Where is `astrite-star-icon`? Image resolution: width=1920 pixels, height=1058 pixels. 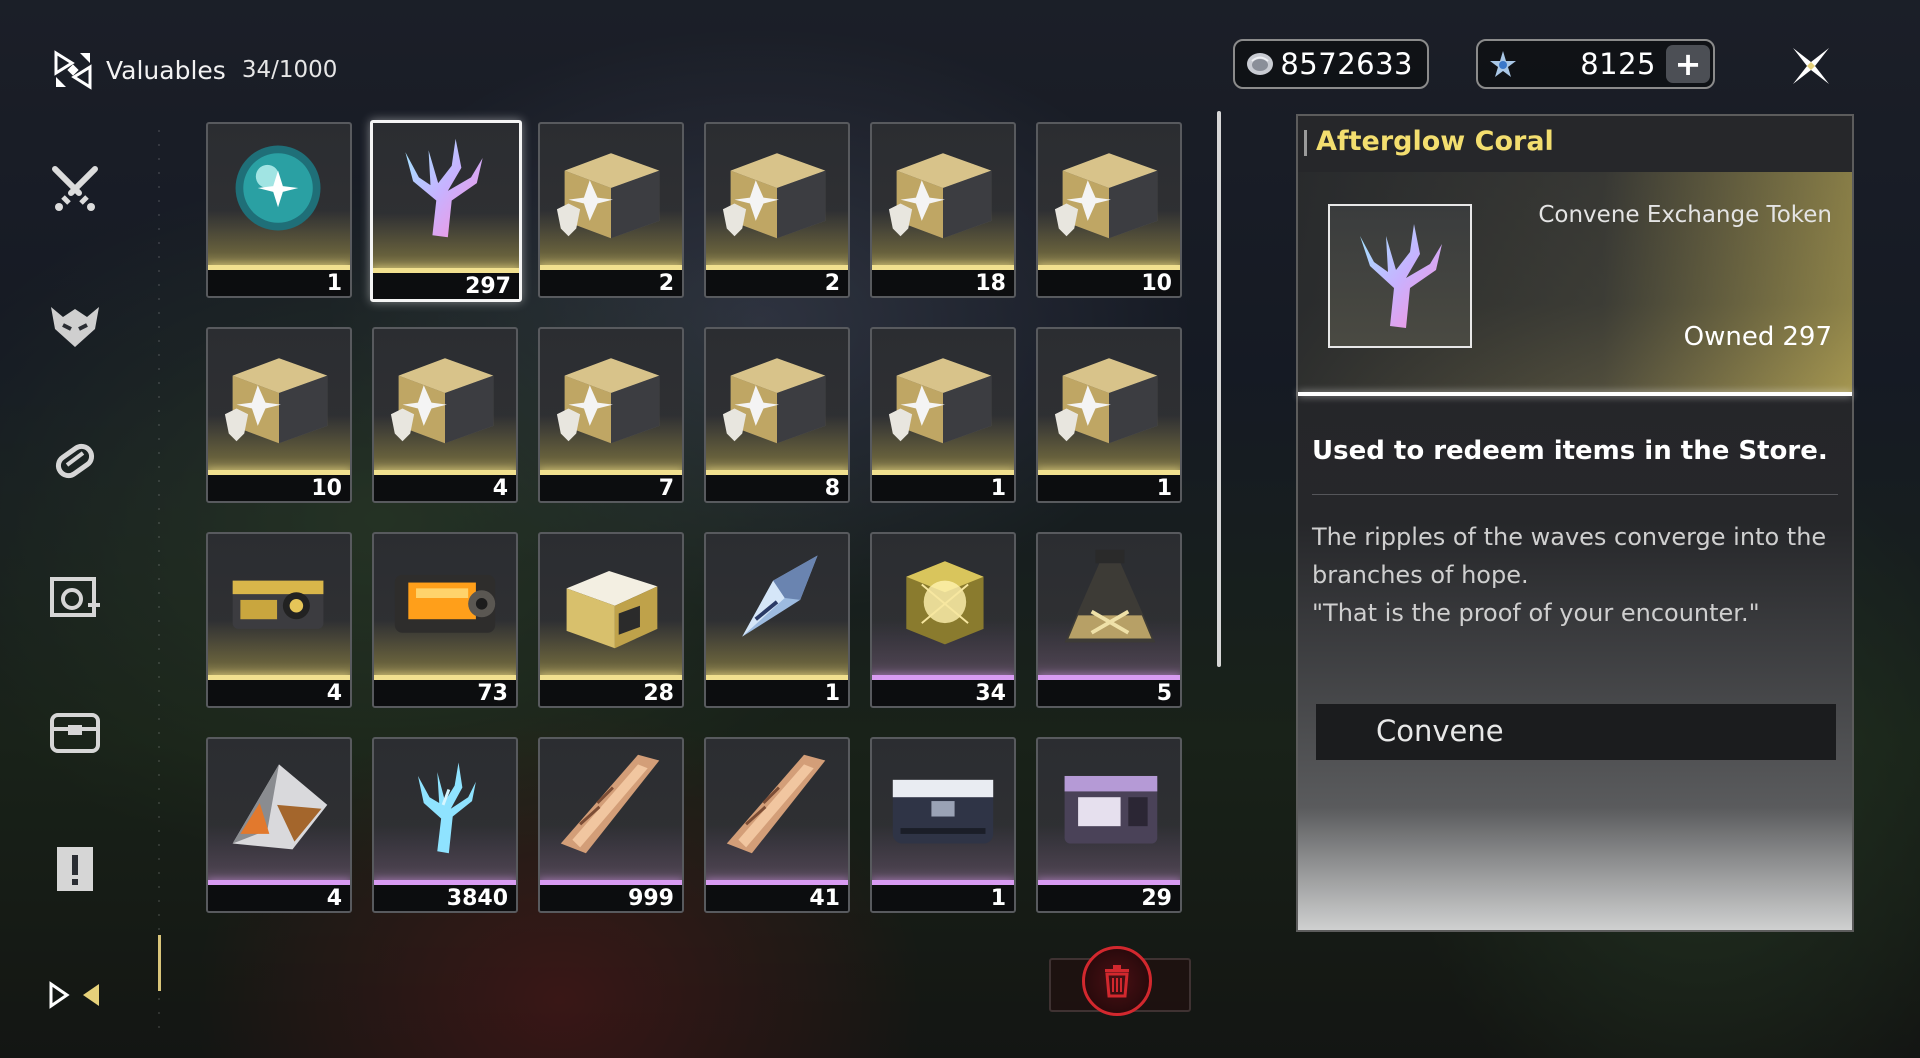
astrite-star-icon is located at coordinates (1503, 64).